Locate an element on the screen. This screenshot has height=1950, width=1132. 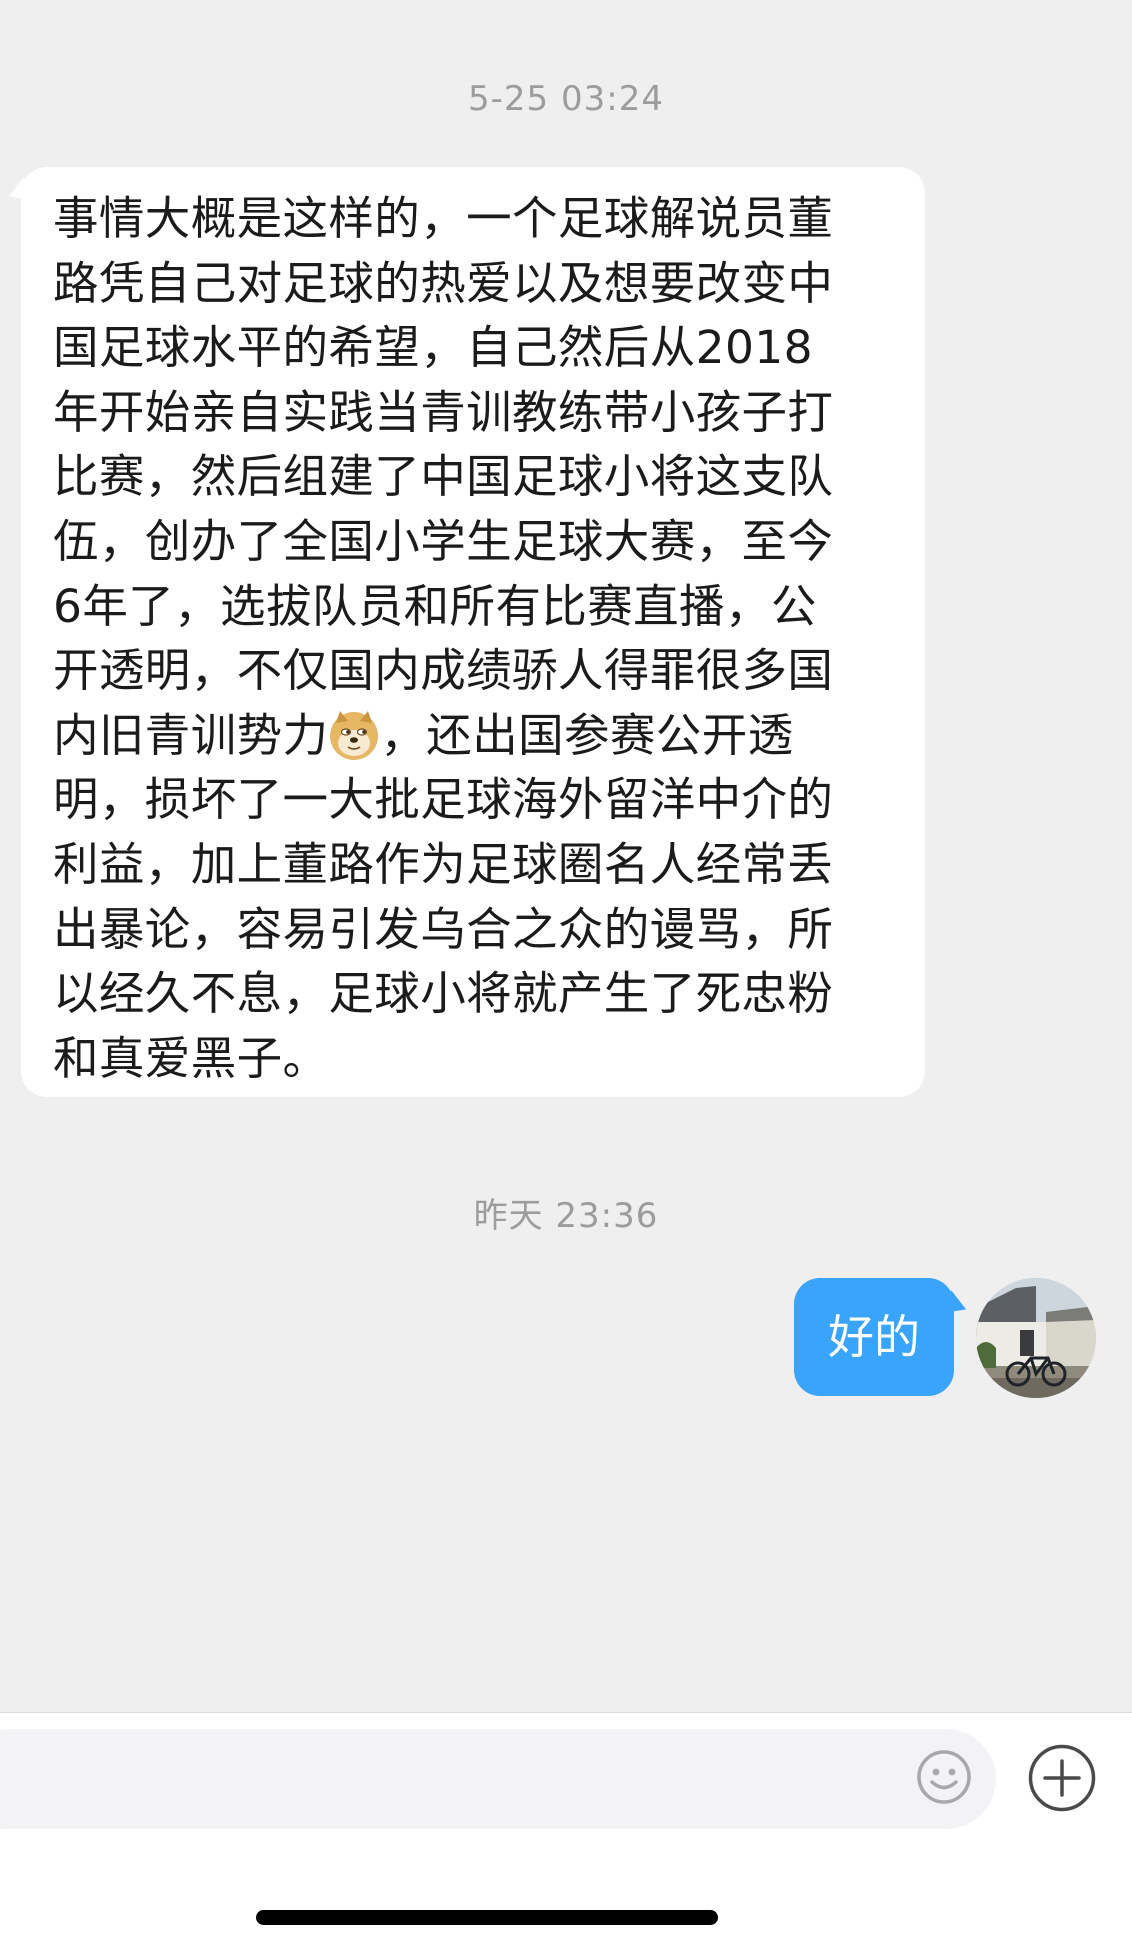
divider is located at coordinates (566, 1712).